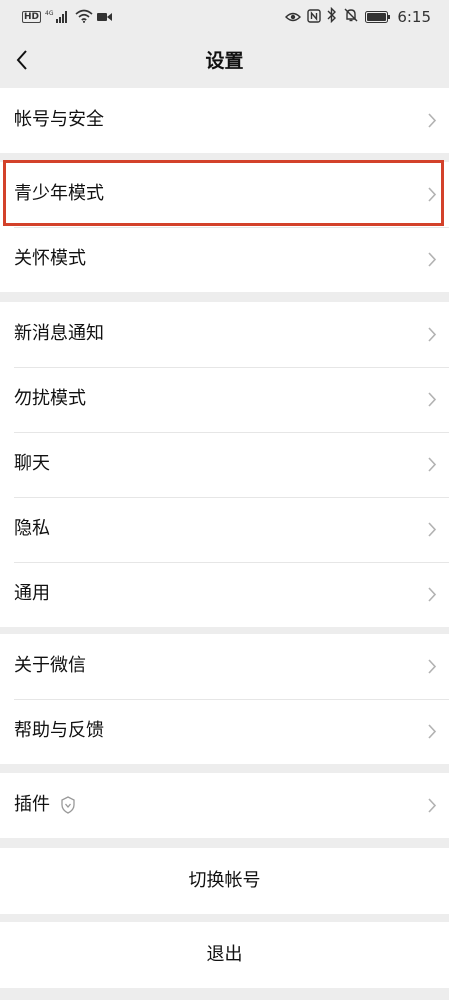 This screenshot has height=1000, width=449. I want to click on mute-icon, so click(351, 17).